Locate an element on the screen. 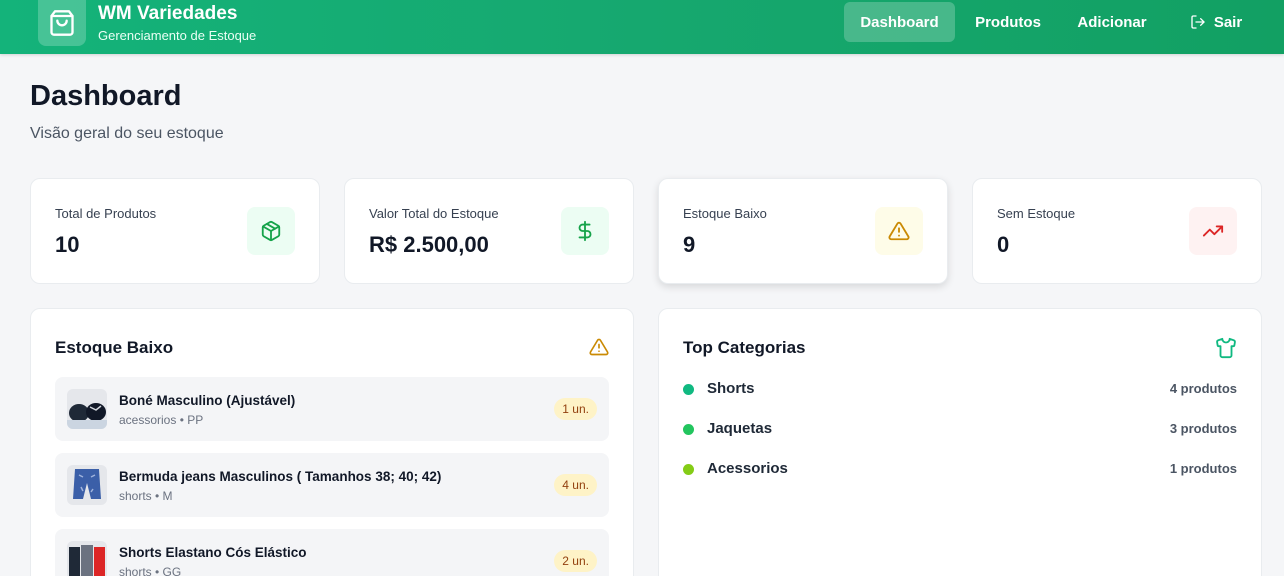 This screenshot has width=1284, height=576. quantity-badge: 1 un. is located at coordinates (575, 409).